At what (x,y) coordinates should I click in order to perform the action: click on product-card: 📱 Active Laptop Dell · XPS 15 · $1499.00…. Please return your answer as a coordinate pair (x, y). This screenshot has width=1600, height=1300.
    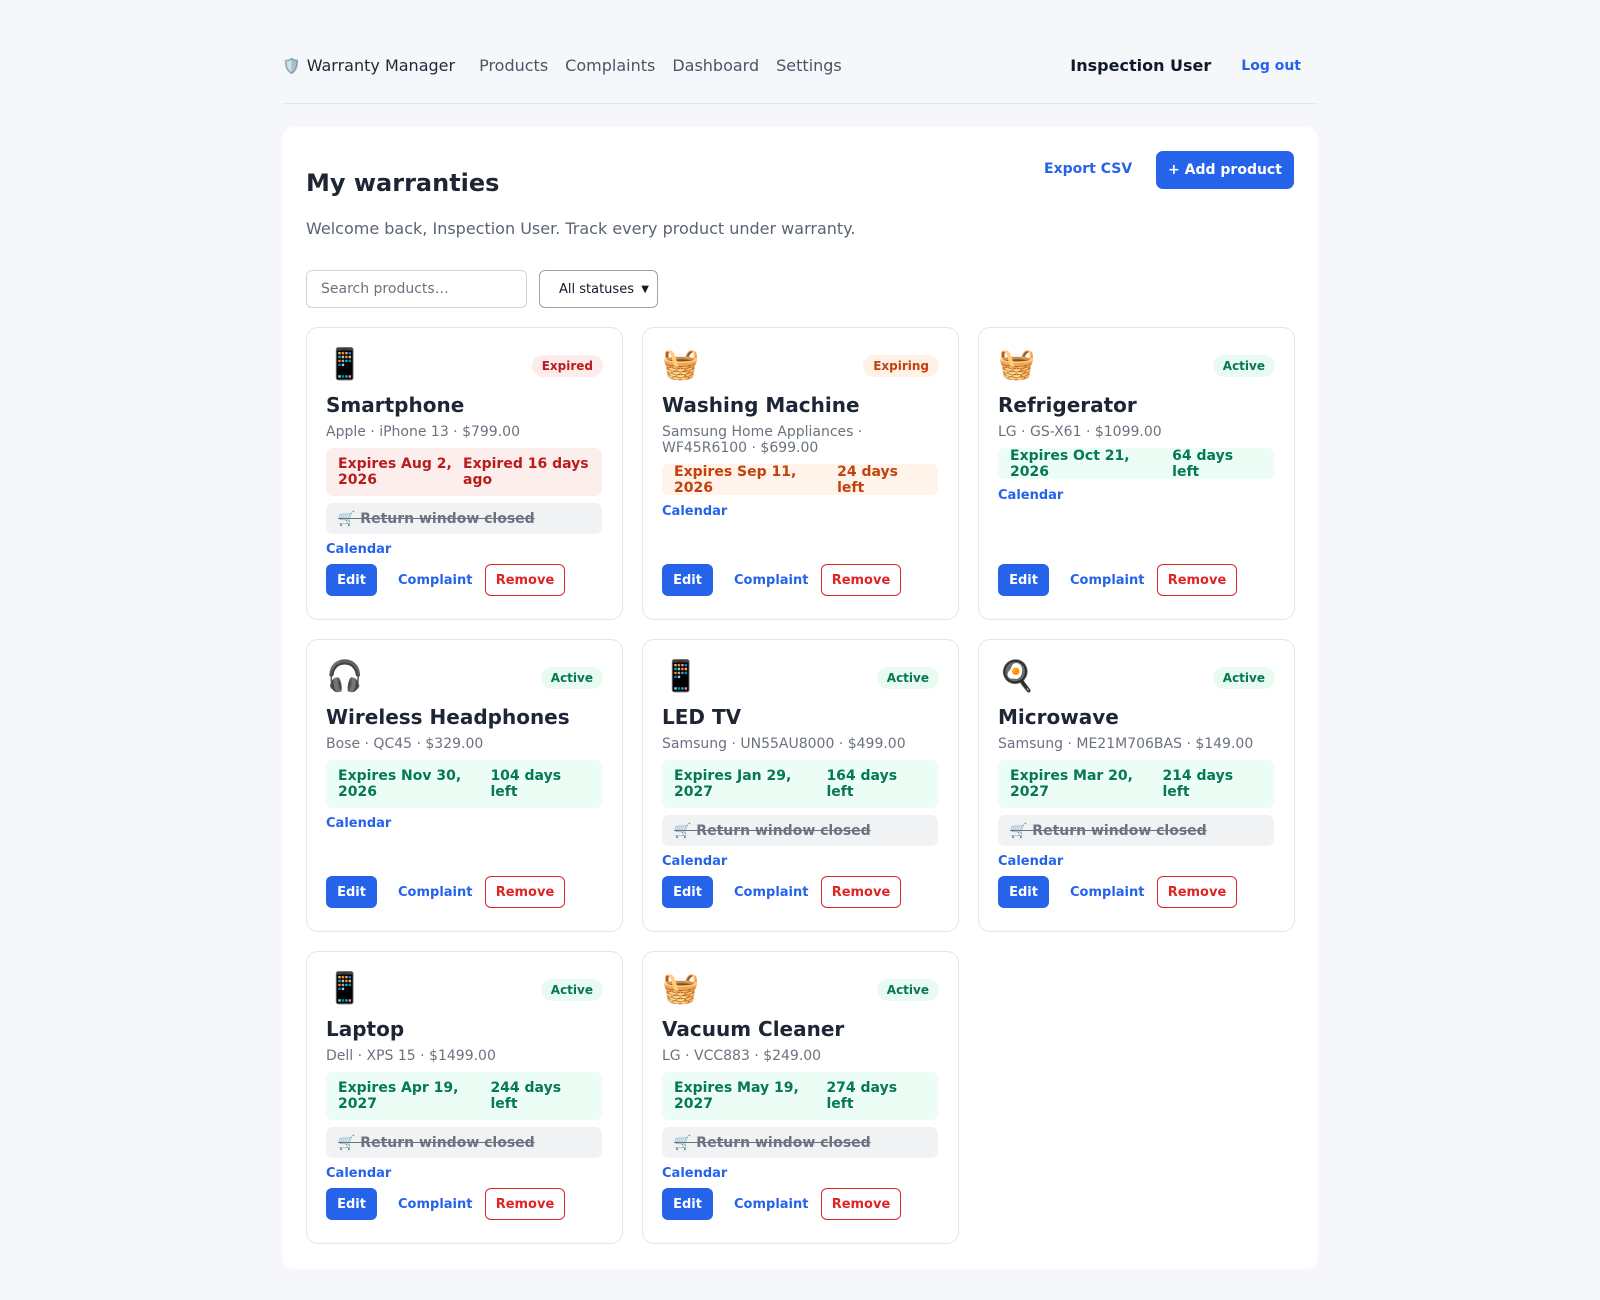
    Looking at the image, I should click on (464, 1097).